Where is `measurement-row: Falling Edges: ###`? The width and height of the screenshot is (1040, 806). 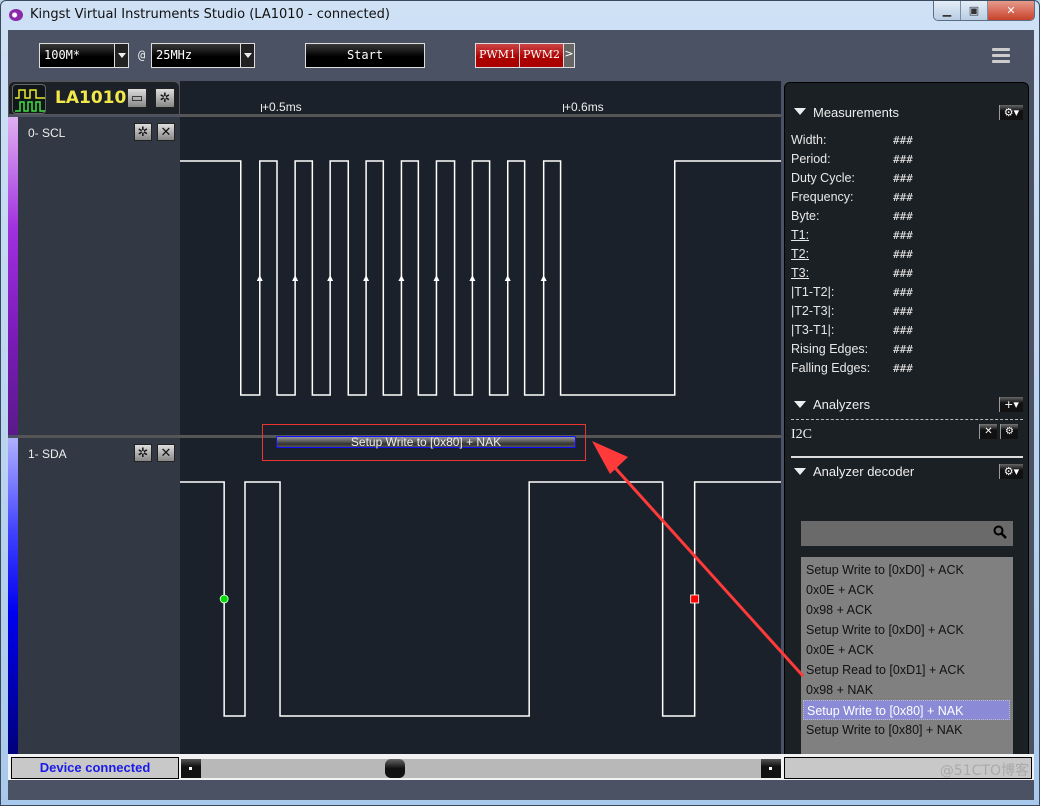 measurement-row: Falling Edges: ### is located at coordinates (906, 368).